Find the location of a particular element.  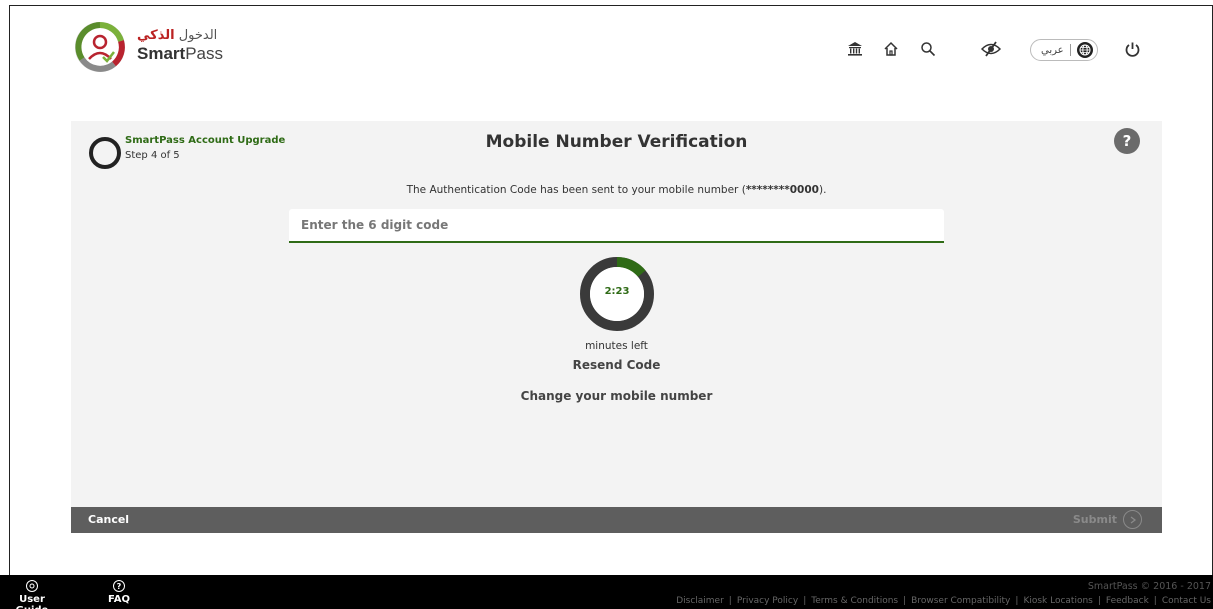

footer-link-kiosk-locations: Kiosk Locations is located at coordinates (1057, 601).